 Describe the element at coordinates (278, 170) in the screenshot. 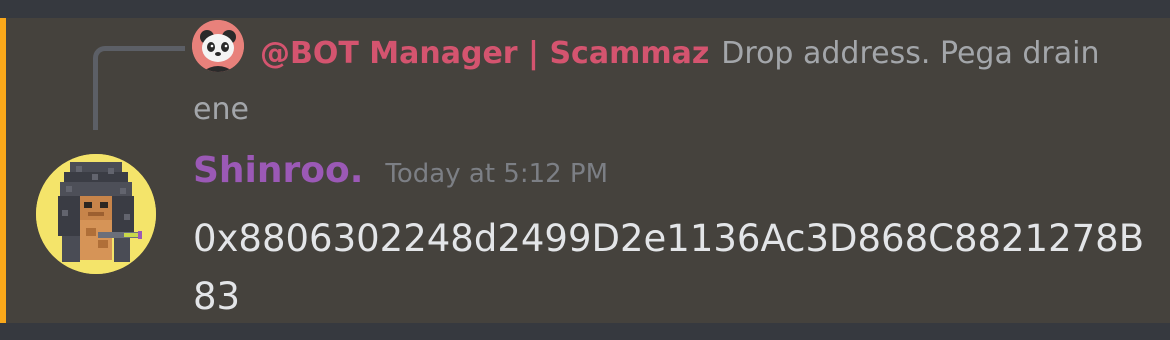

I see `message-author: Shinroo.` at that location.